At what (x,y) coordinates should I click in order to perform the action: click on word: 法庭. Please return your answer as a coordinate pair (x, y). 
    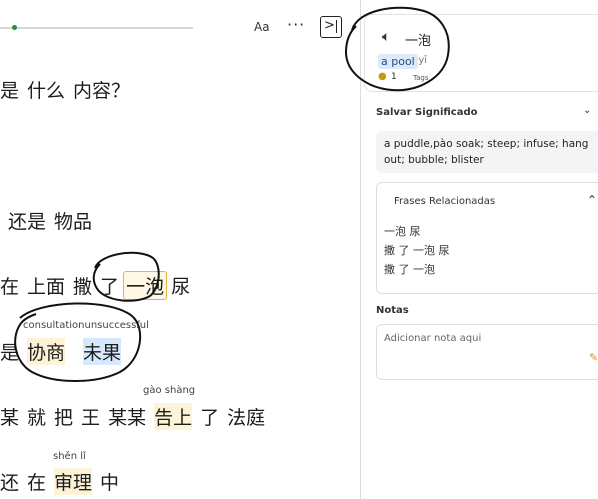
    Looking at the image, I should click on (246, 416).